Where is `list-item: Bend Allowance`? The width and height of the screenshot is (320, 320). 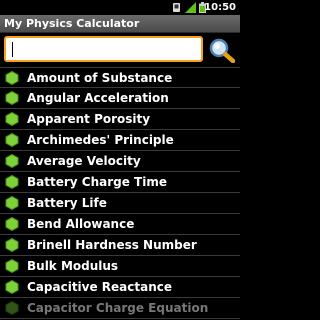
list-item: Bend Allowance is located at coordinates (120, 224).